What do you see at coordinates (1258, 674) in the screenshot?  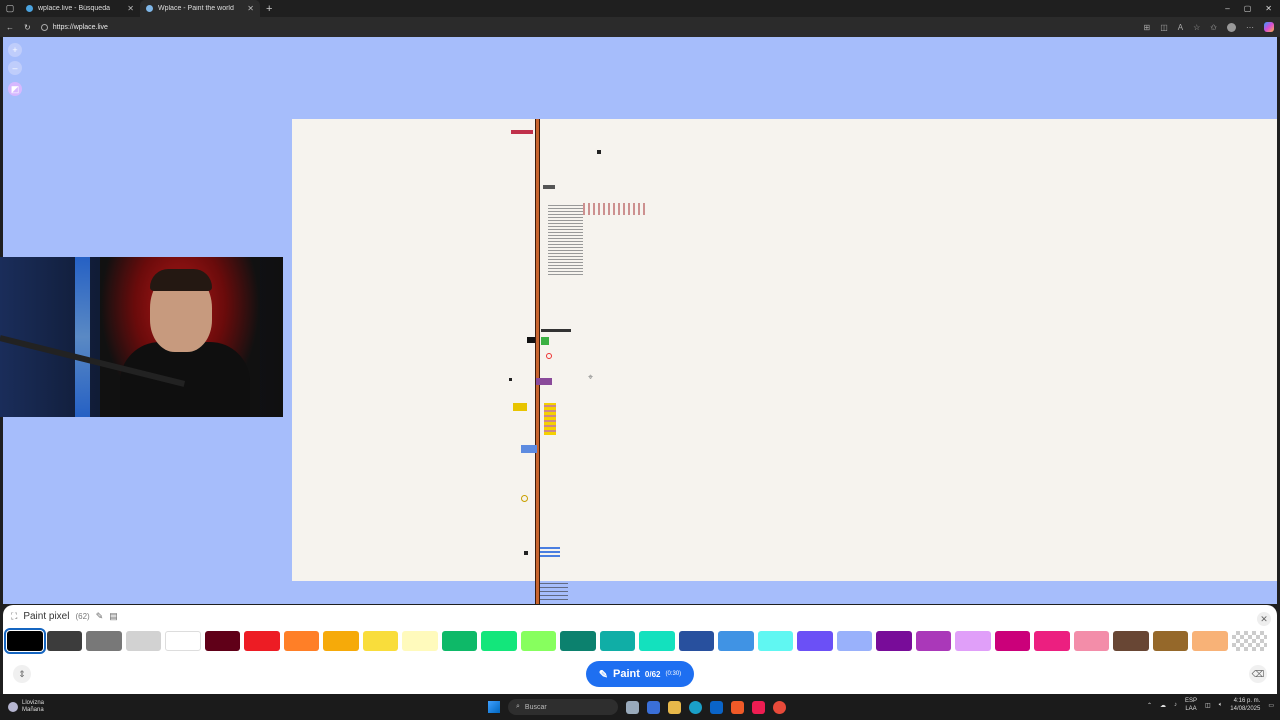 I see `eraser-icon: ⌫` at bounding box center [1258, 674].